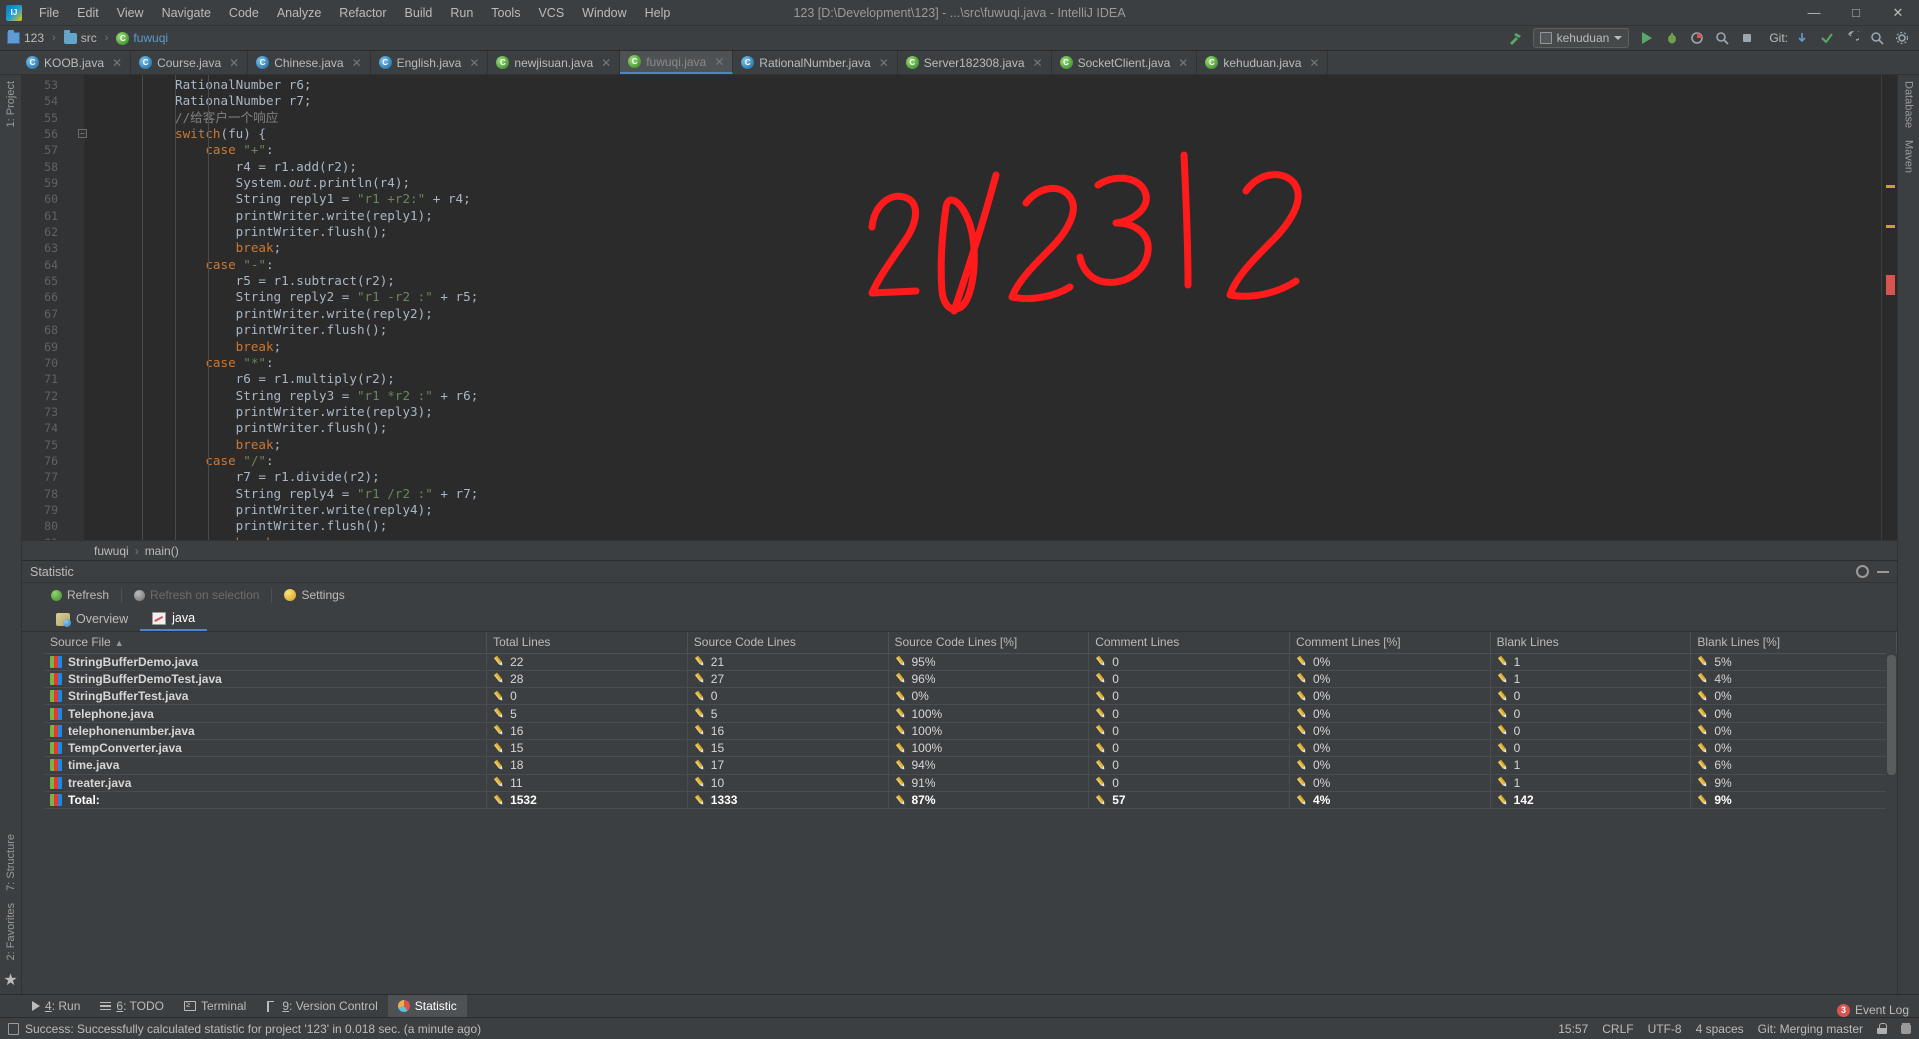 The image size is (1919, 1039). What do you see at coordinates (970, 696) in the screenshot?
I see `table-row: StringBufferTest.java 0 0 0% 0 0% 0 0%` at bounding box center [970, 696].